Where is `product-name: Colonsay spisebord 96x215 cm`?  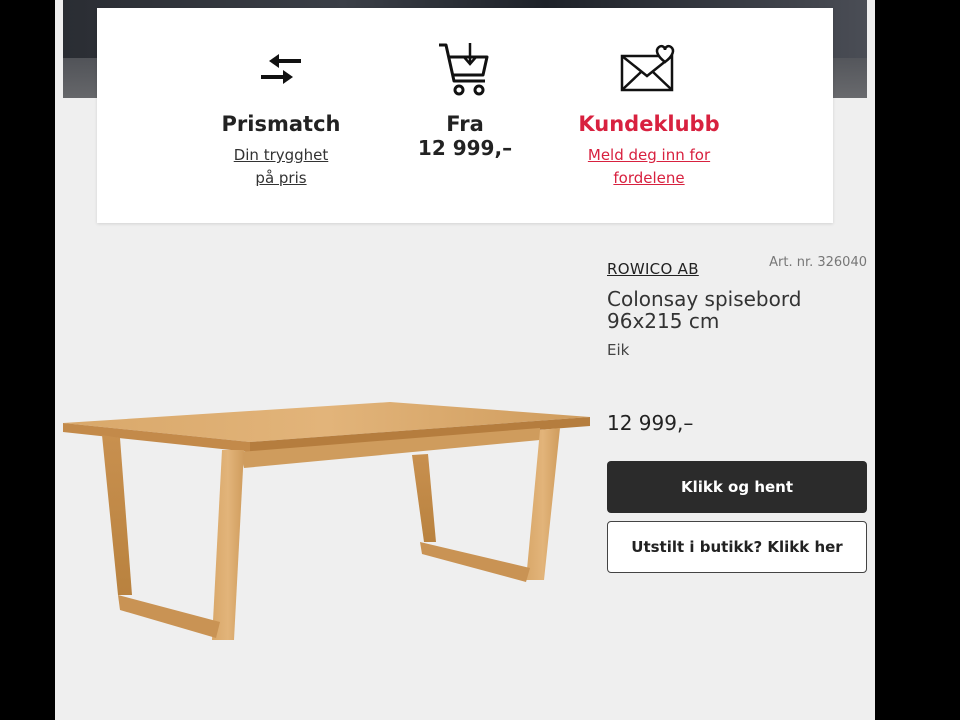
product-name: Colonsay spisebord 96x215 cm is located at coordinates (704, 310).